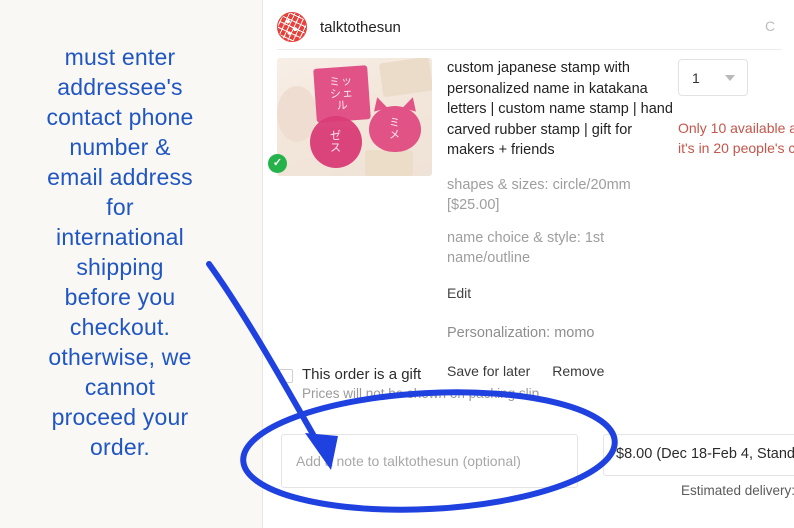  What do you see at coordinates (286, 376) in the screenshot?
I see `gift-checkbox` at bounding box center [286, 376].